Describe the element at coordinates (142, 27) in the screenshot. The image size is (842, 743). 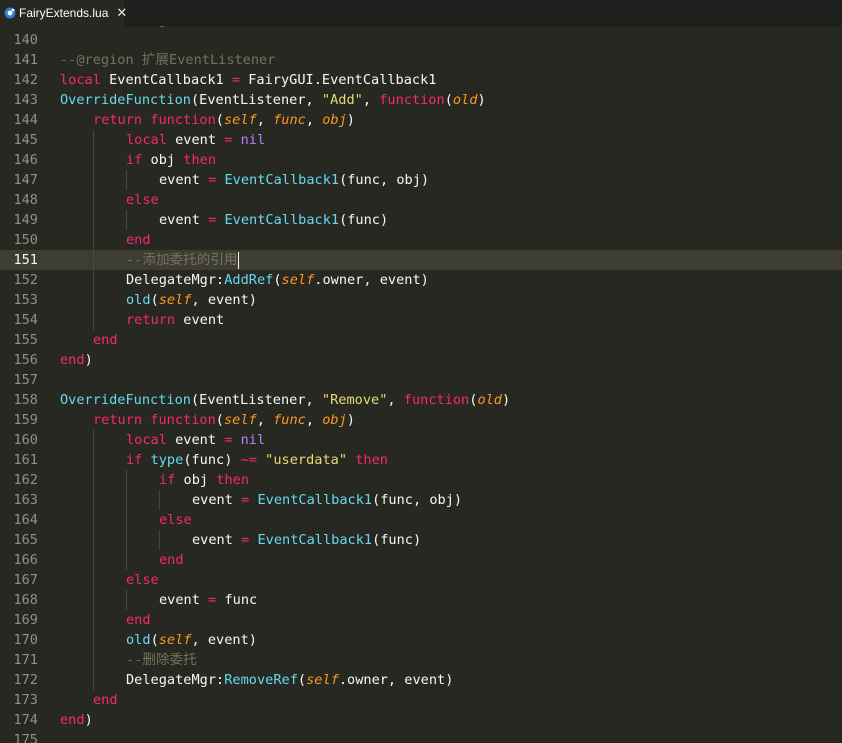
I see `code-token: --@endregion` at that location.